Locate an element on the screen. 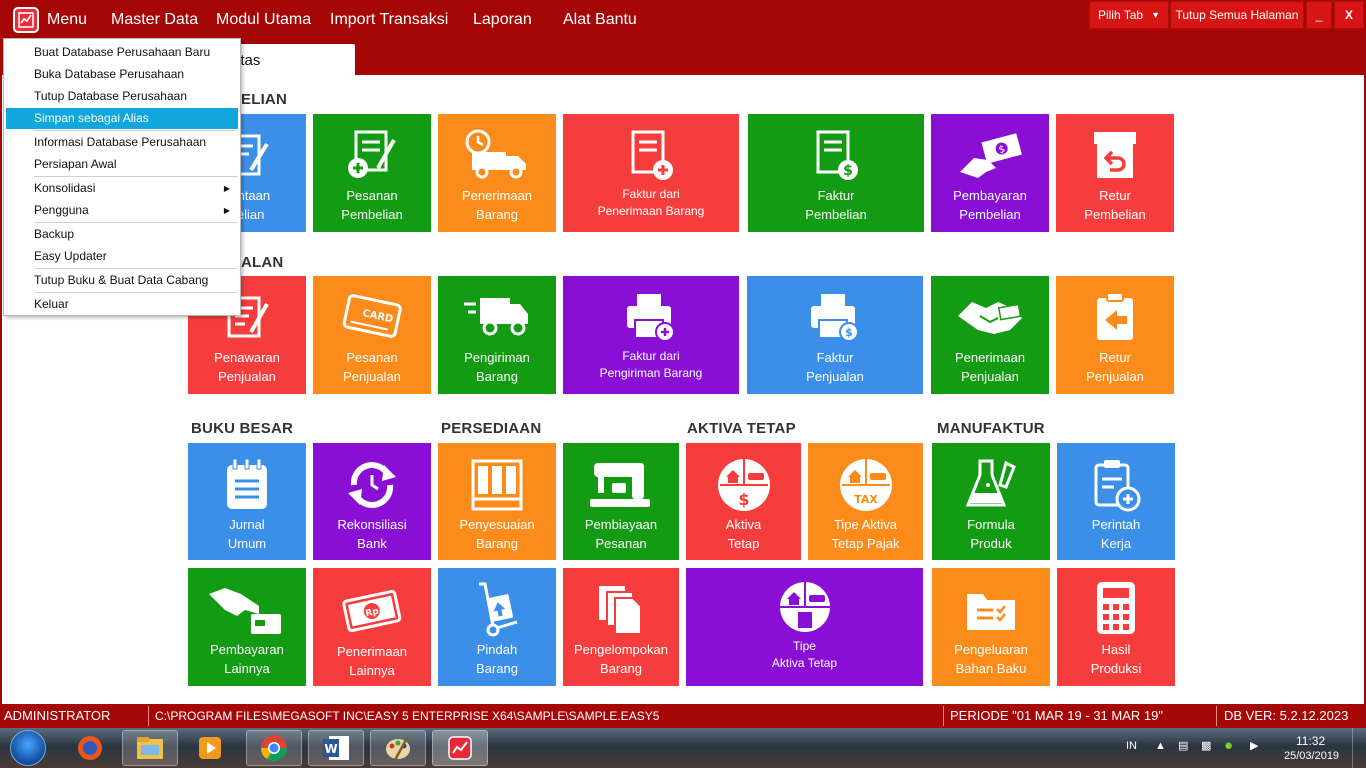  tile-penerimaan-penjualan: Penerimaan Penjualan is located at coordinates (990, 335).